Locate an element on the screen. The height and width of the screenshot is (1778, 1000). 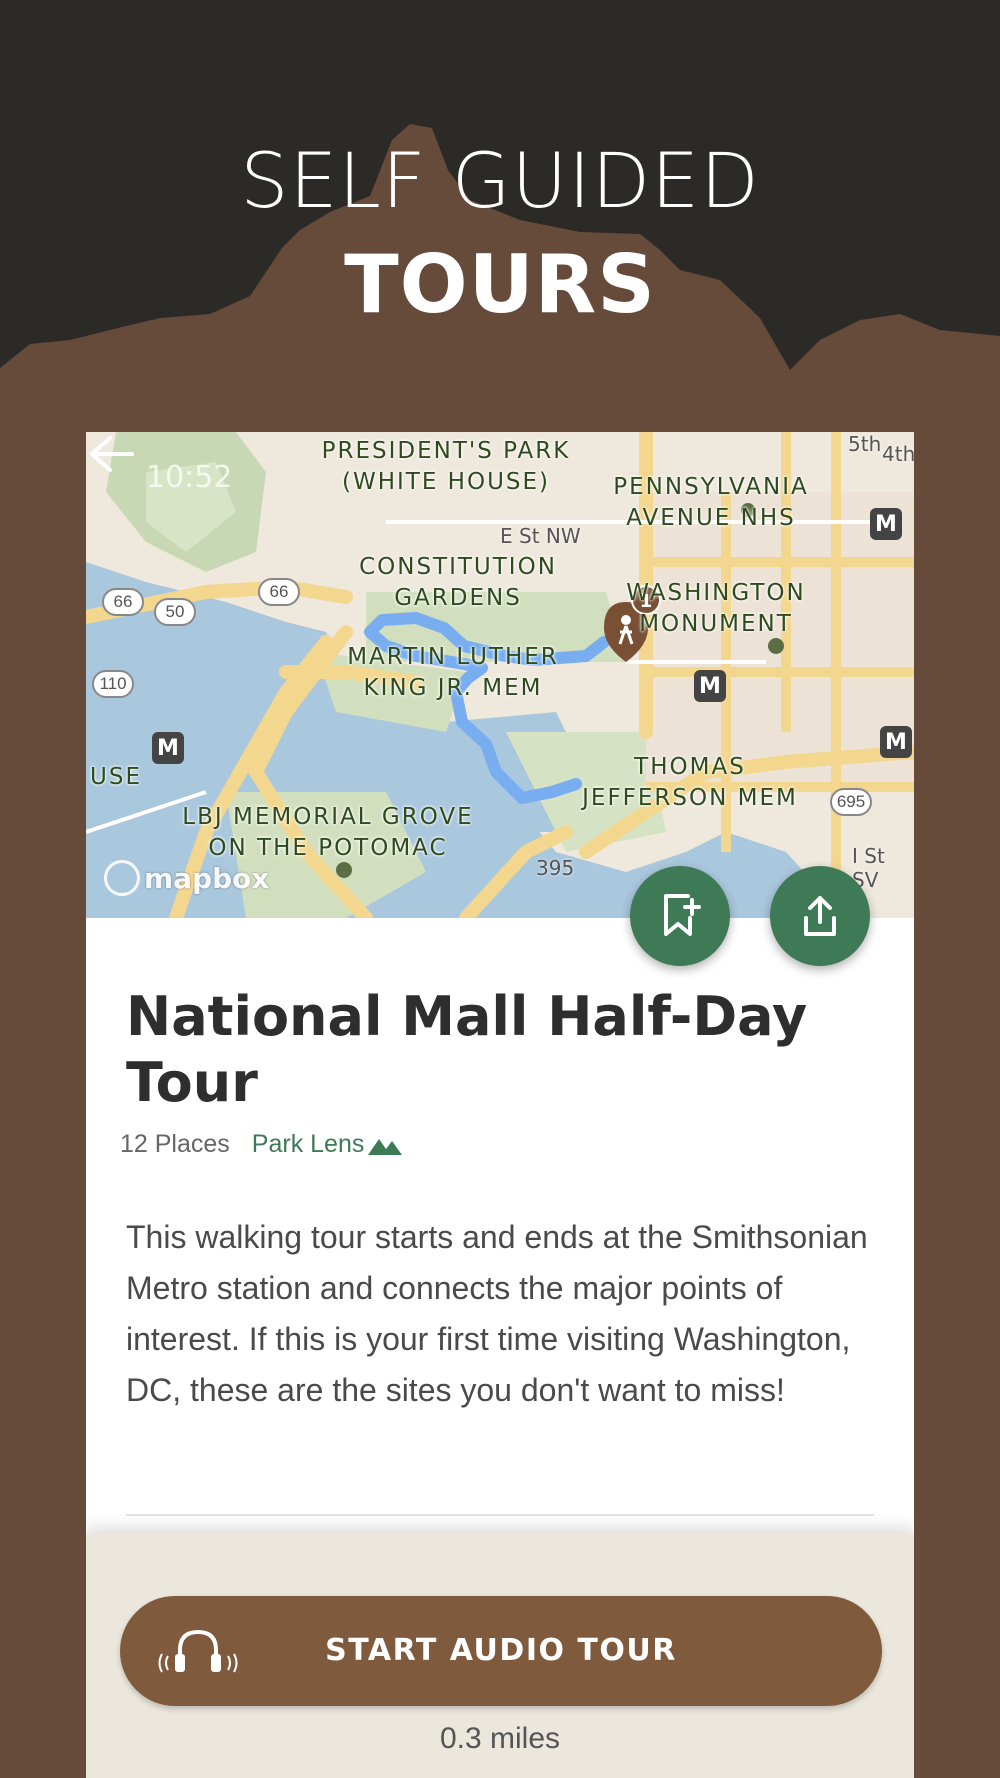
status-time: 10:52 is located at coordinates (189, 477).